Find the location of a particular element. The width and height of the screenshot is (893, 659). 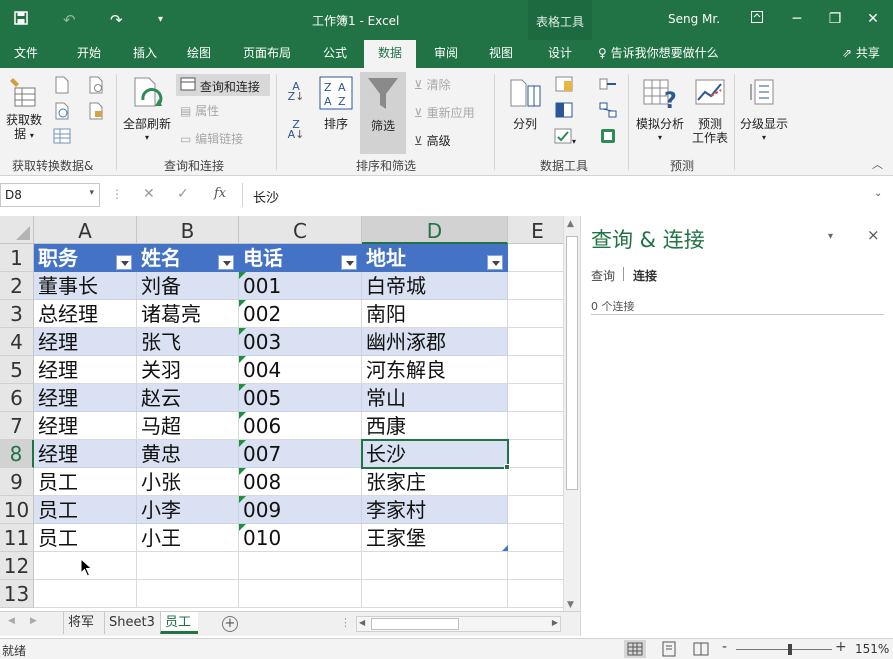

cell-c3: 002 is located at coordinates (300, 314).